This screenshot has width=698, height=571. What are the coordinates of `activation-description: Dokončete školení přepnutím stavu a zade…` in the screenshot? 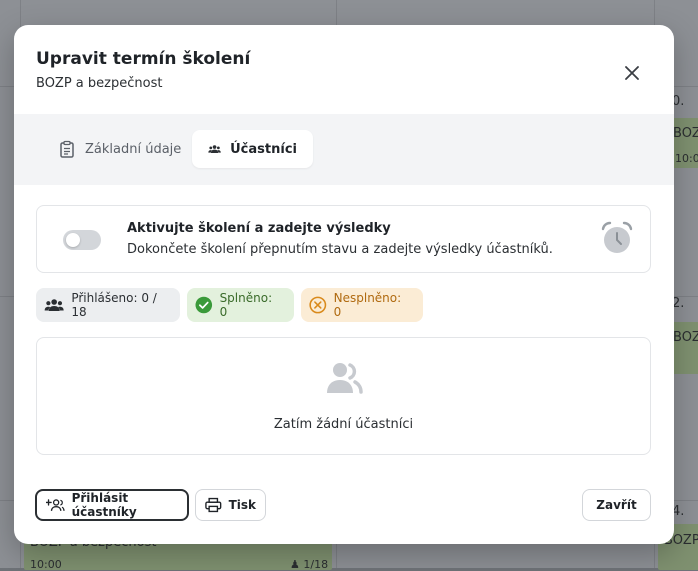 It's located at (340, 249).